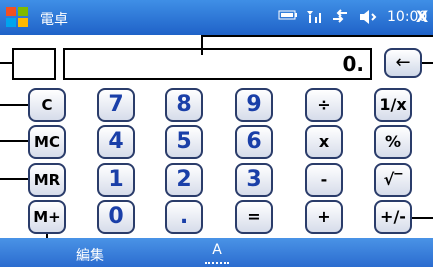  I want to click on digit-1-button: 1, so click(116, 180).